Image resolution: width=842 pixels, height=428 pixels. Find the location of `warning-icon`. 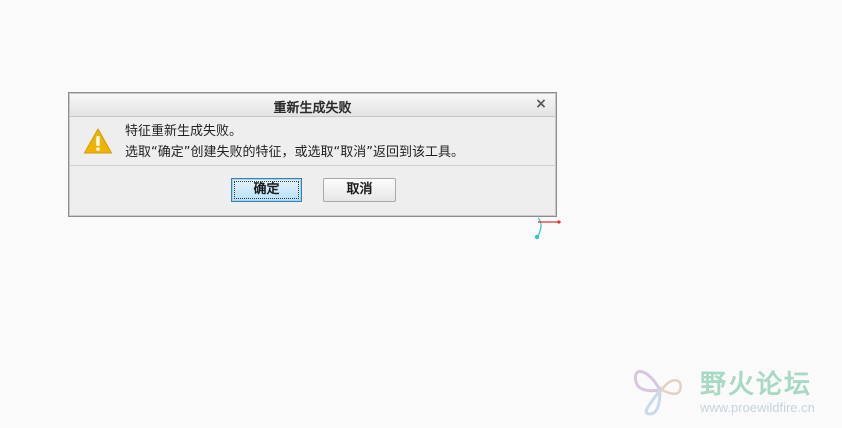

warning-icon is located at coordinates (98, 141).